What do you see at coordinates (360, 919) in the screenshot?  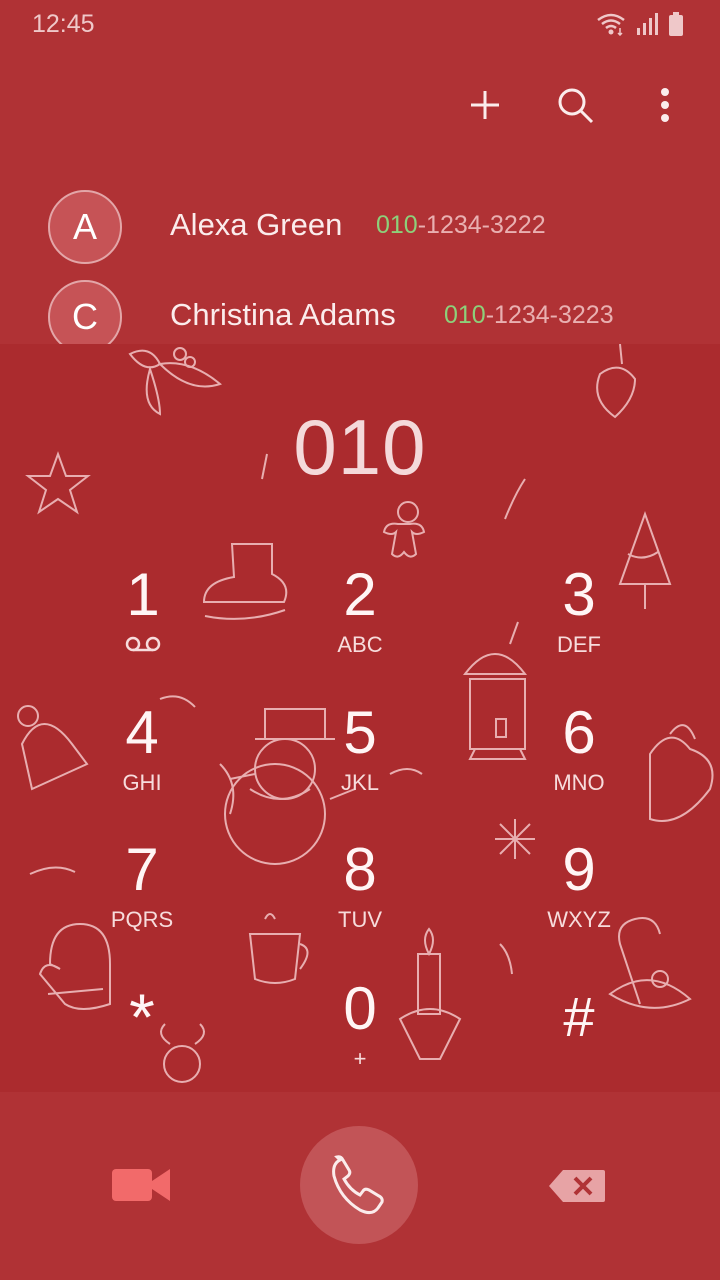 I see `key-letters: TUV` at bounding box center [360, 919].